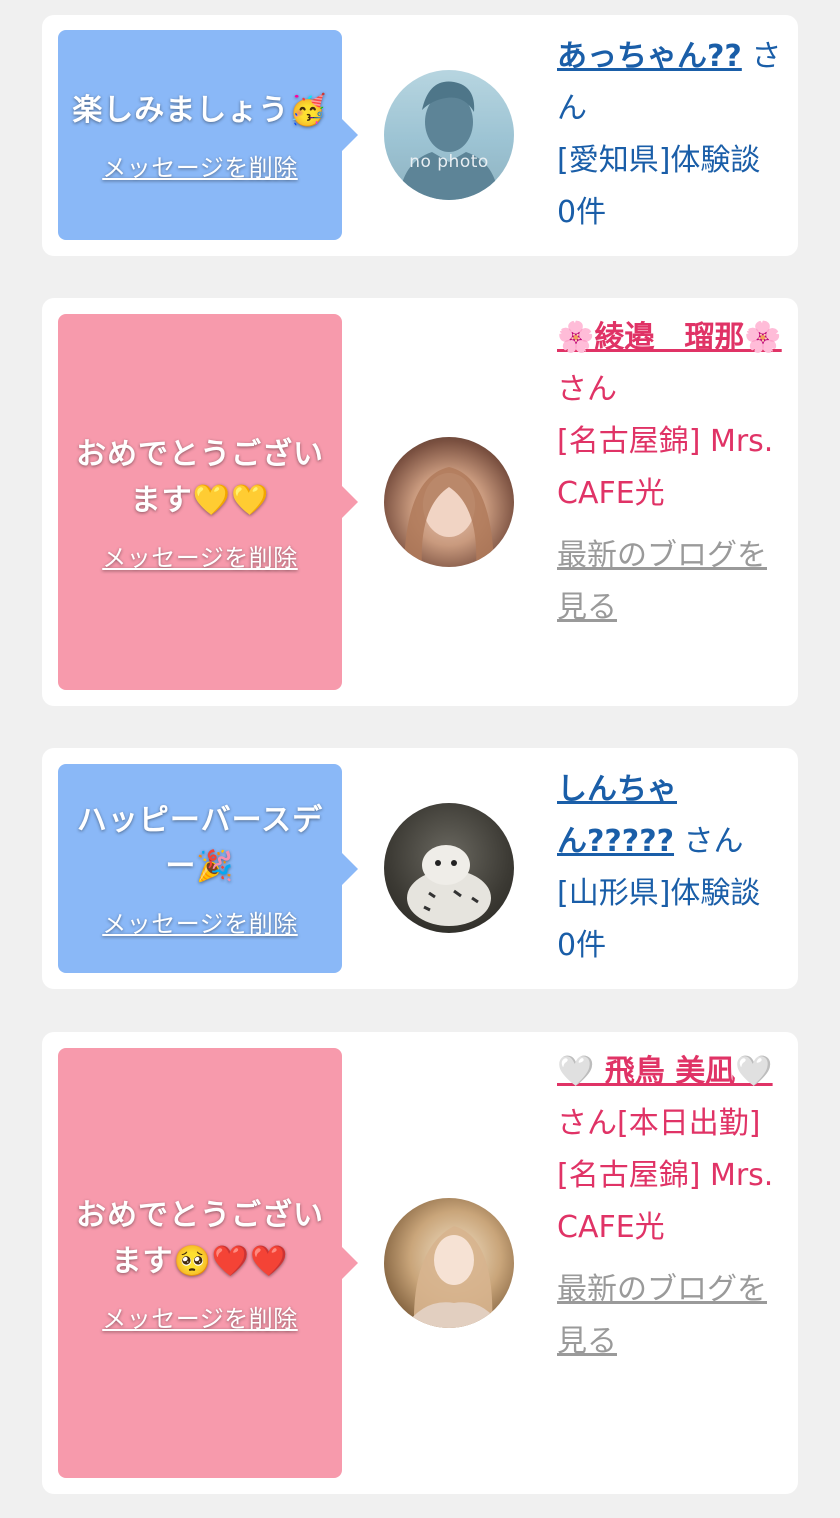  I want to click on sender-detail: [愛知県]体験談 0件, so click(659, 186).